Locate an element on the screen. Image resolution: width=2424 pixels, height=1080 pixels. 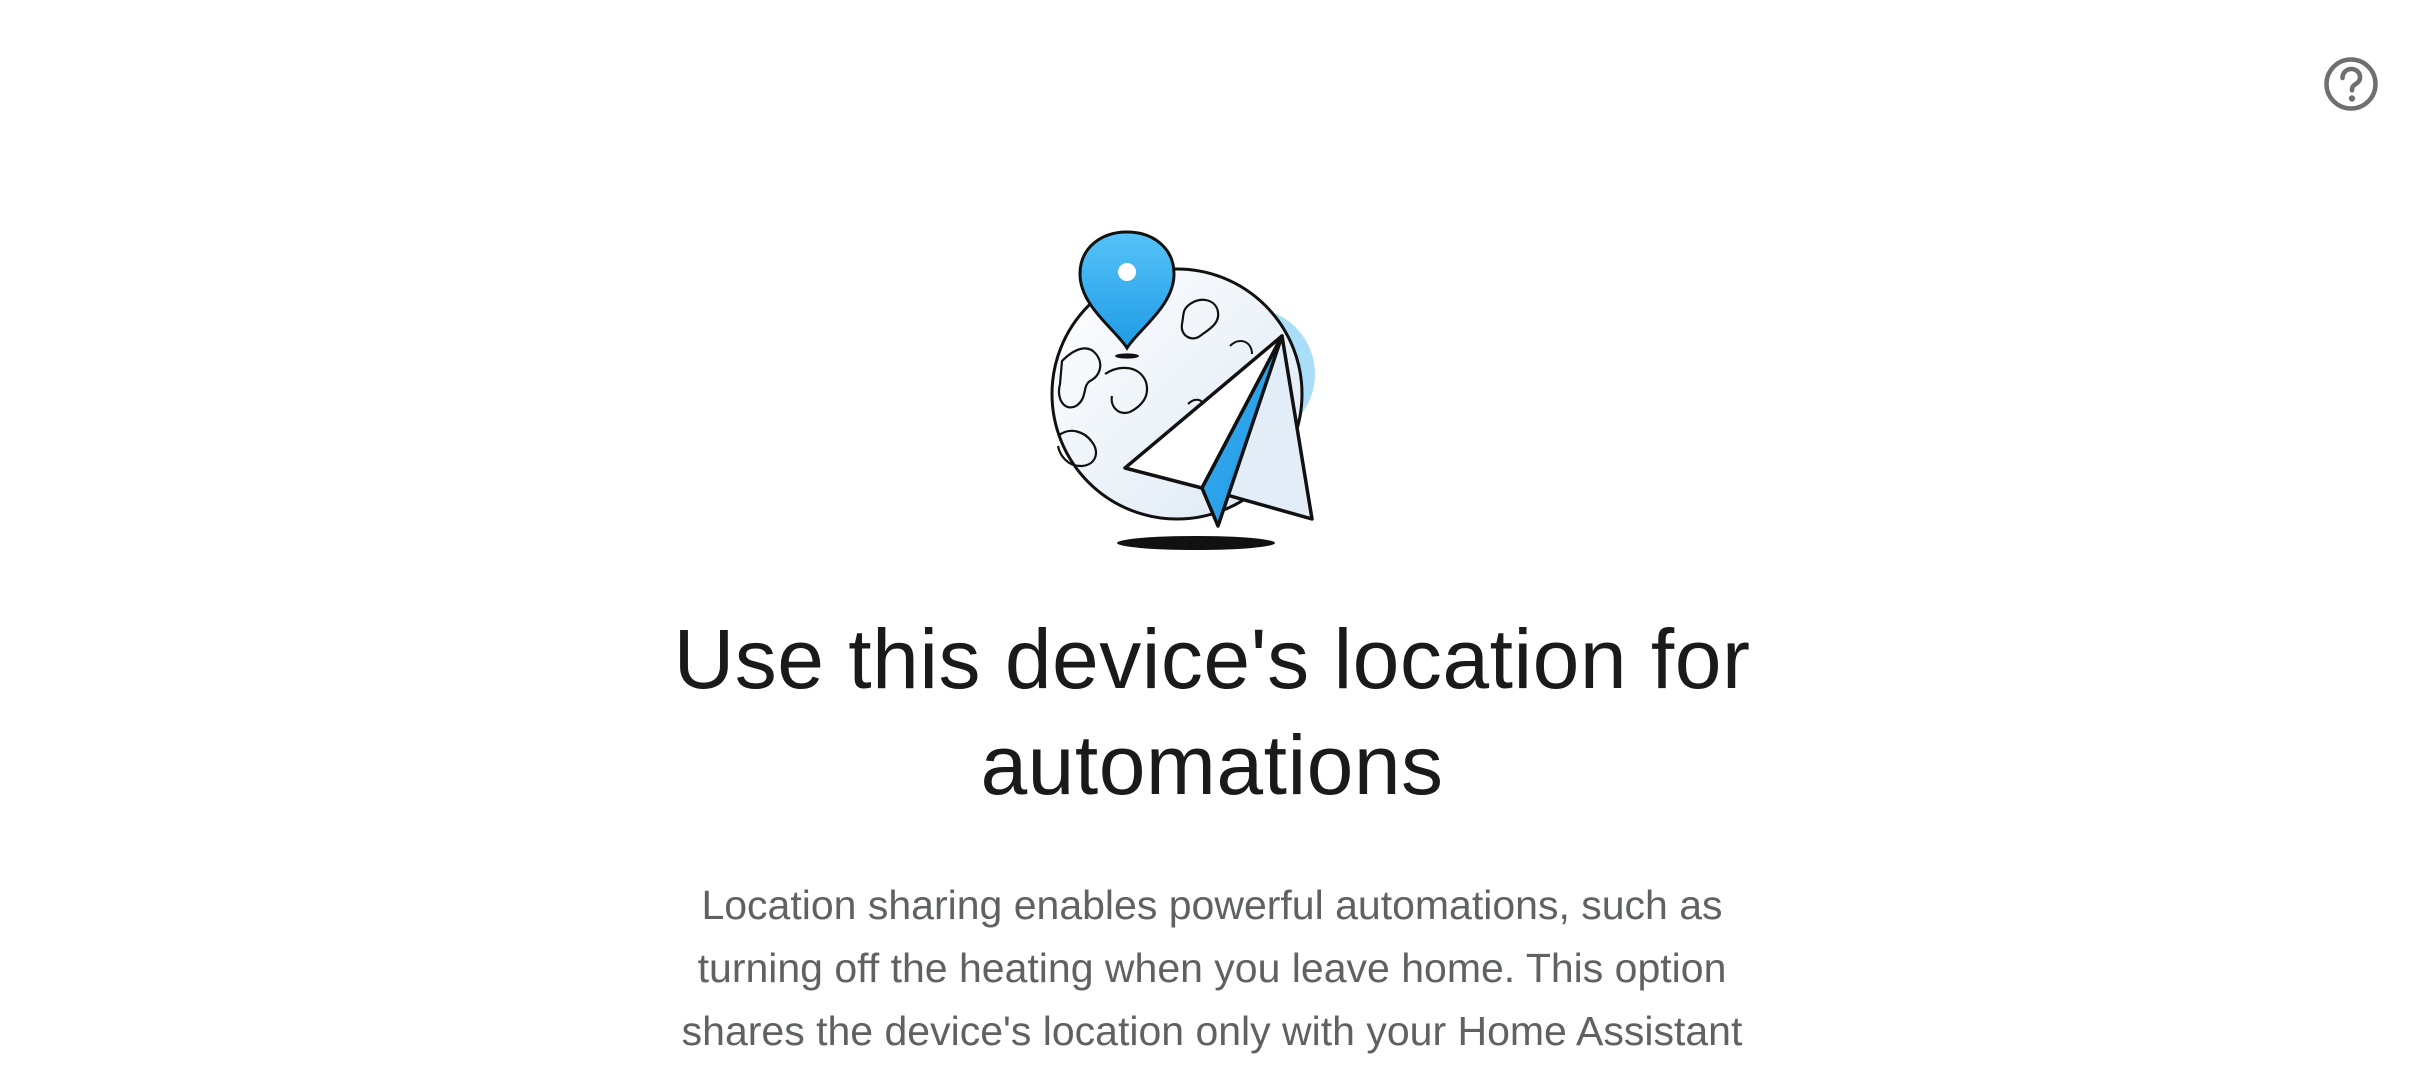
ground-shadow is located at coordinates (1196, 543).